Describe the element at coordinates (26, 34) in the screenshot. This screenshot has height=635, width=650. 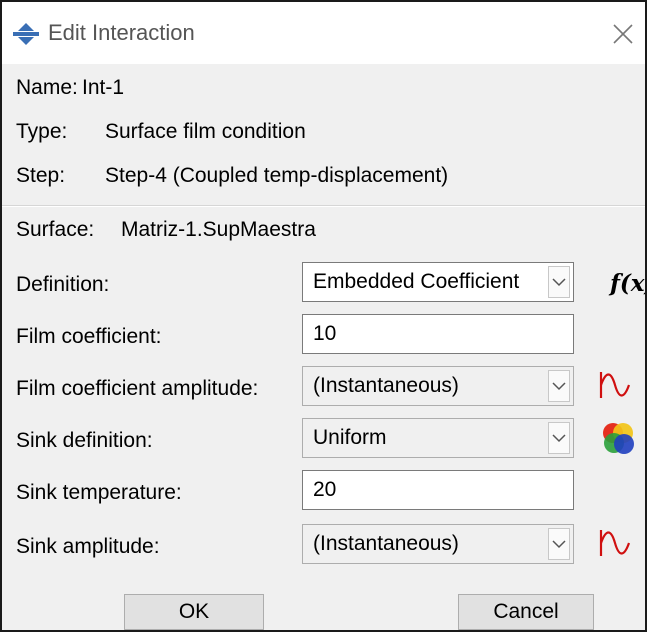
I see `abaqus-icon` at that location.